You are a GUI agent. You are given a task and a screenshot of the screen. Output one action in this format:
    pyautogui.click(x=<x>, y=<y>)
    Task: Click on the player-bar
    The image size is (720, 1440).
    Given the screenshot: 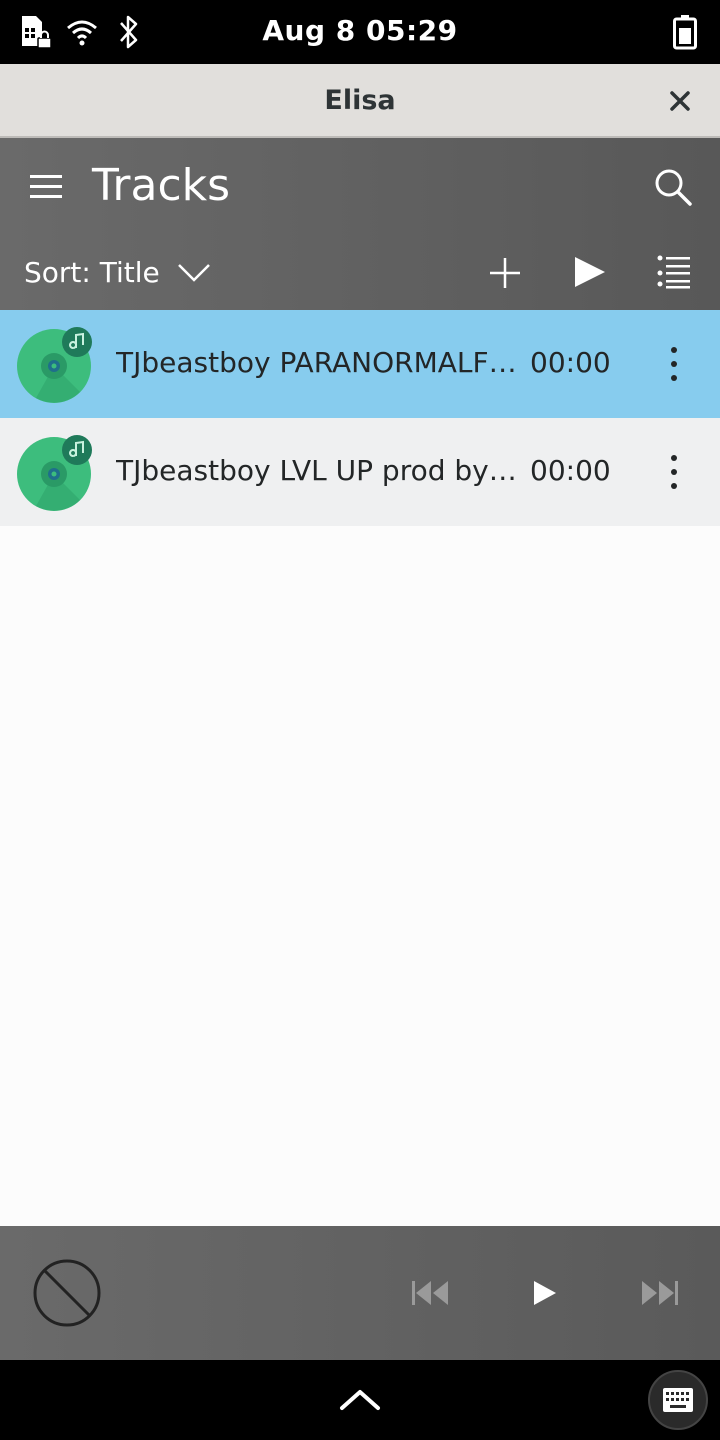 What is the action you would take?
    pyautogui.click(x=360, y=1293)
    